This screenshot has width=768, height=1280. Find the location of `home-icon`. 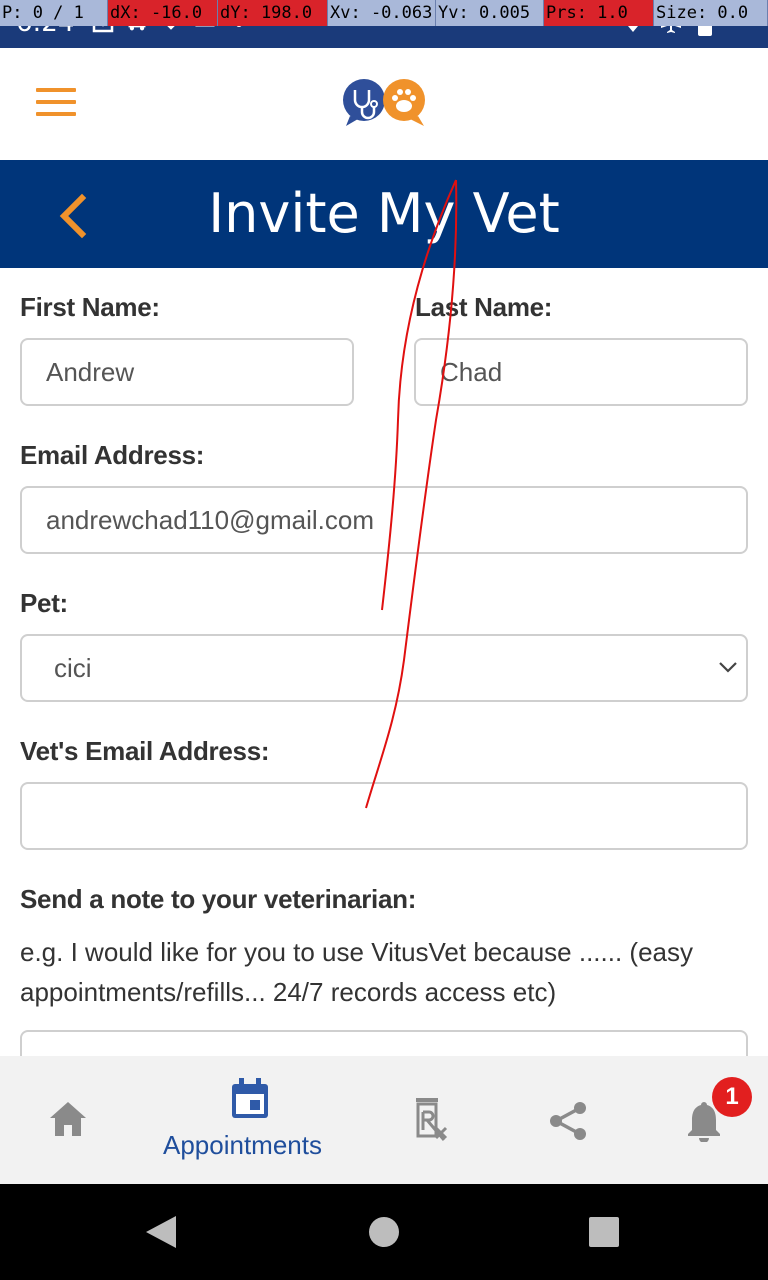

home-icon is located at coordinates (68, 1119).